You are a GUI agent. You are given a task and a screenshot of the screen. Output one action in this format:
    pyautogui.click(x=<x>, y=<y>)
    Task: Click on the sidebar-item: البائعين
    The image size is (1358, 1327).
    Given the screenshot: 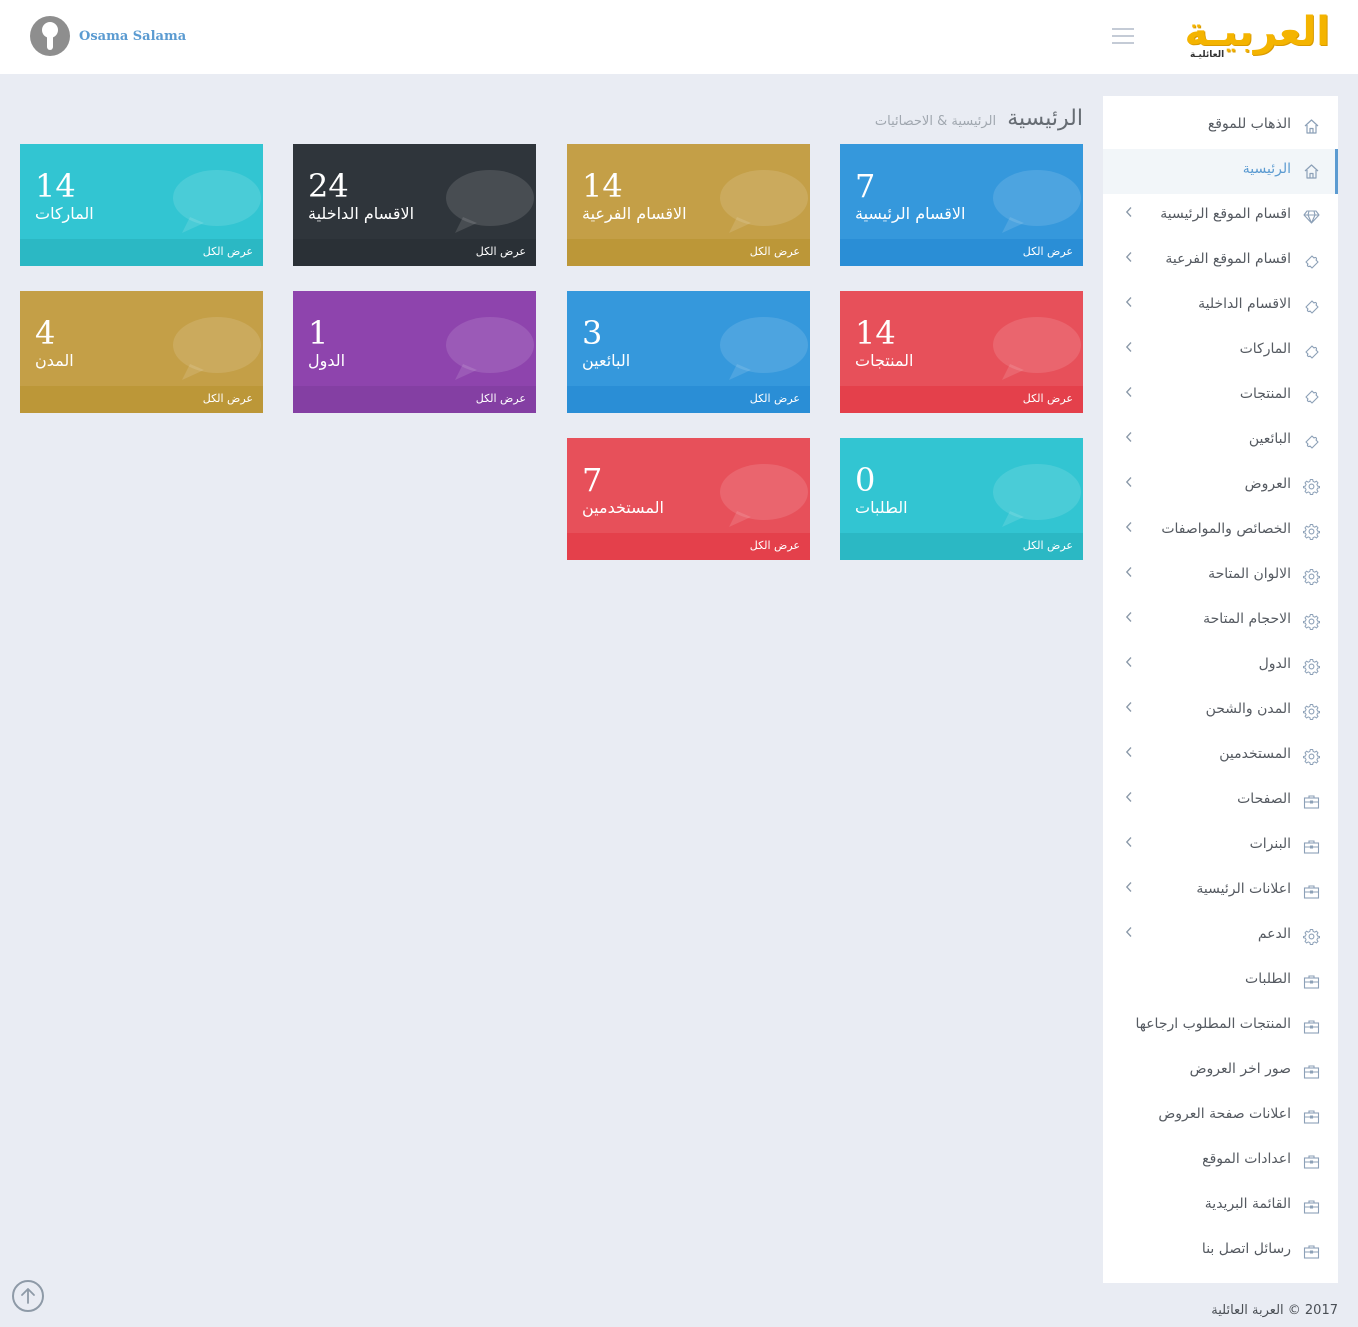 What is the action you would take?
    pyautogui.click(x=1220, y=441)
    